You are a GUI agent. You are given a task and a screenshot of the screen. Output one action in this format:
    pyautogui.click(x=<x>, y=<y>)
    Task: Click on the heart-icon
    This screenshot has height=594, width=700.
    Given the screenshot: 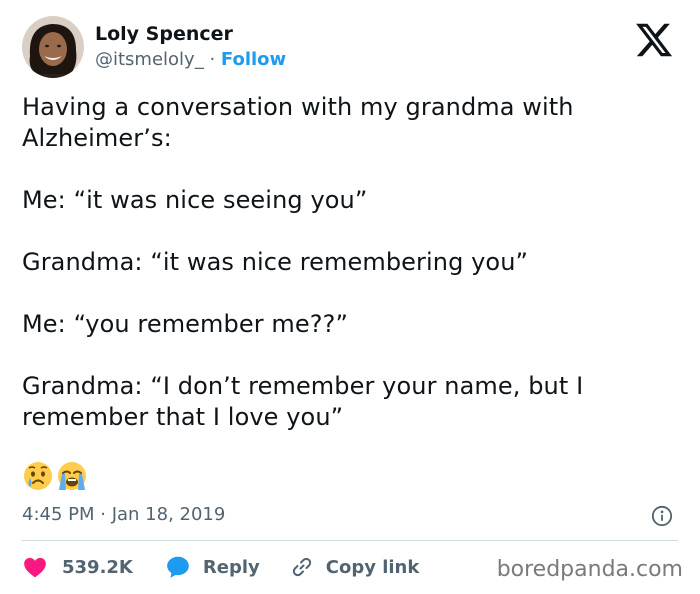 What is the action you would take?
    pyautogui.click(x=35, y=567)
    